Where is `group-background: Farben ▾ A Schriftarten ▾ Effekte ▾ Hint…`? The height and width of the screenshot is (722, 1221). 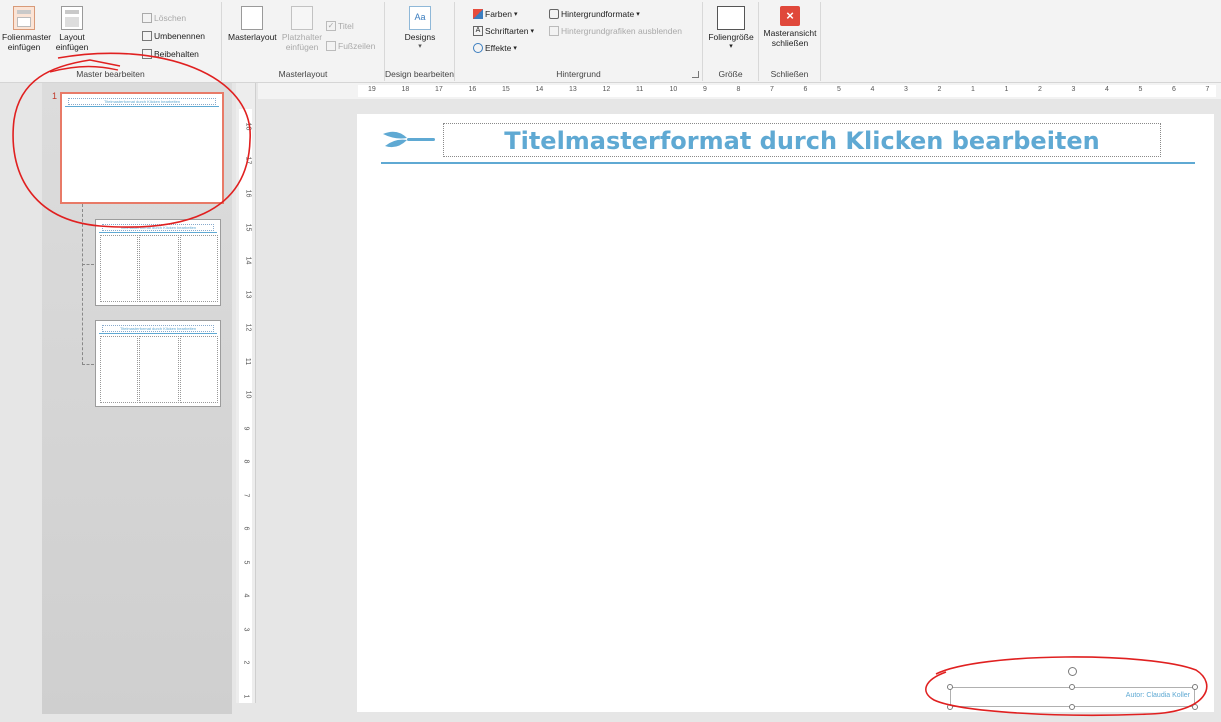 group-background: Farben ▾ A Schriftarten ▾ Effekte ▾ Hint… is located at coordinates (579, 41).